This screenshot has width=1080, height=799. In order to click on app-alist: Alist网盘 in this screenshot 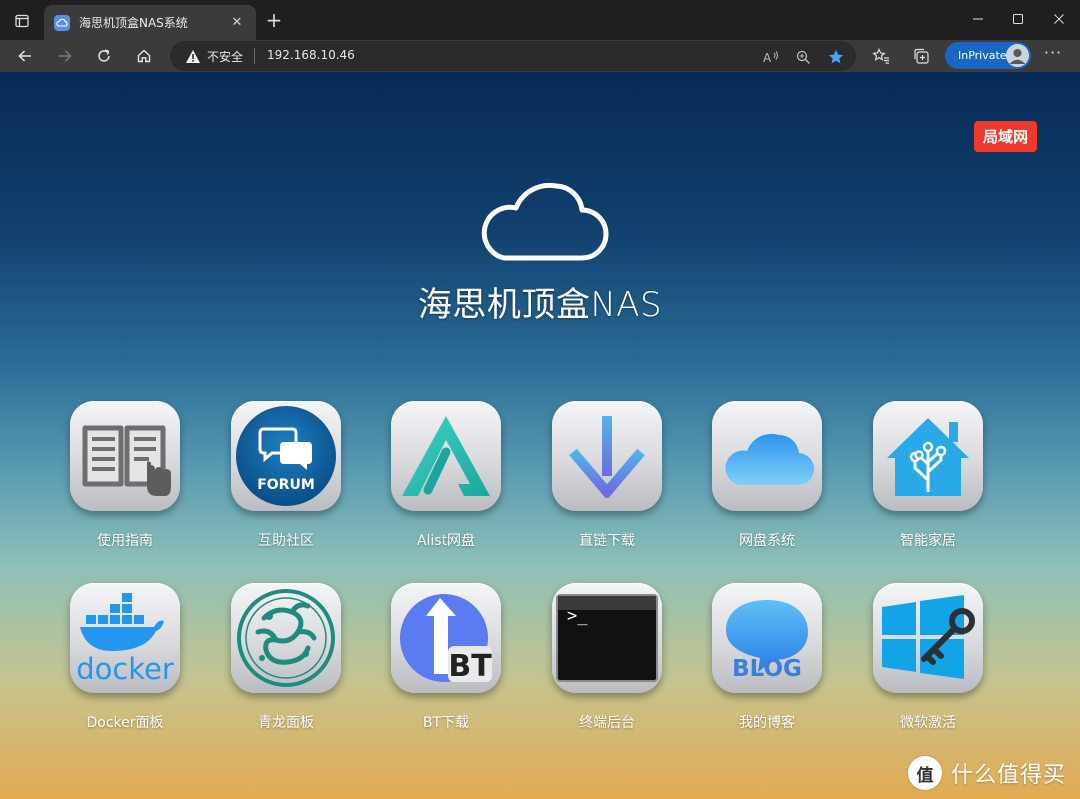, I will do `click(446, 475)`.